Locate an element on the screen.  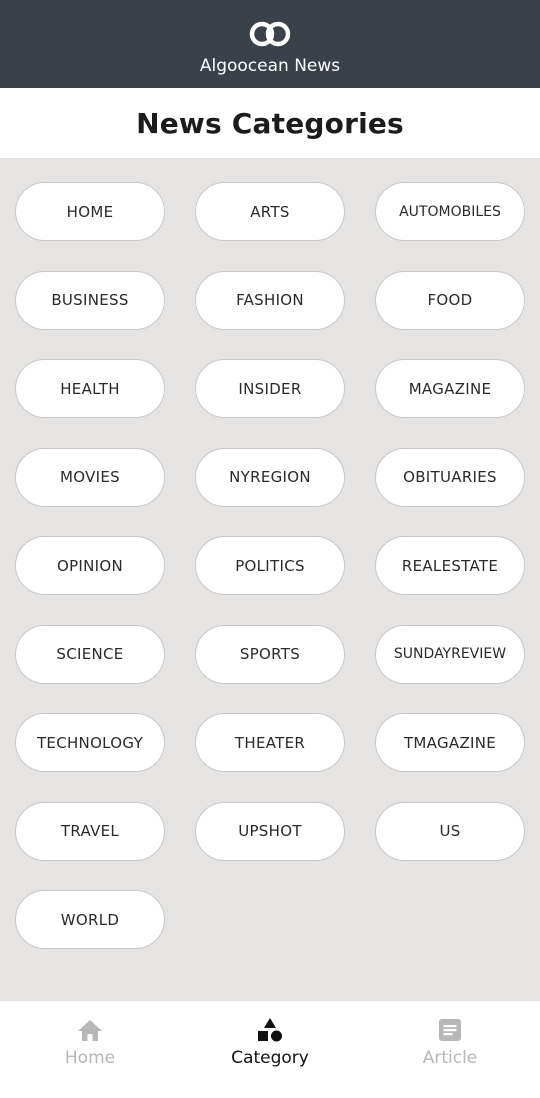
article-icon is located at coordinates (450, 1030).